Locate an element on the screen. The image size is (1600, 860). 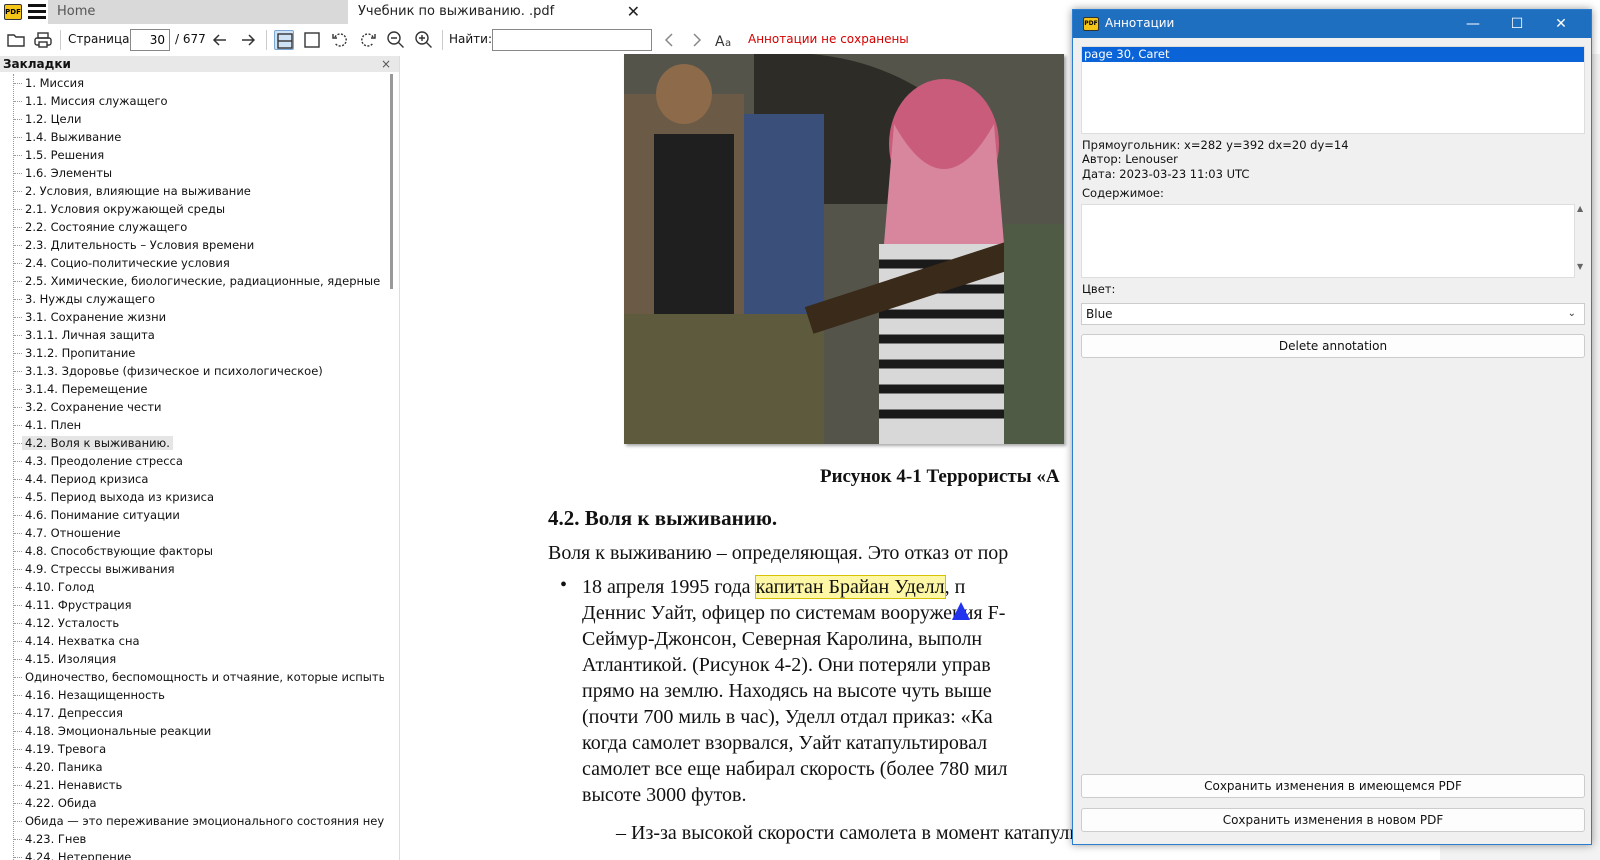
maximize-icon: ☐ is located at coordinates (1517, 24).